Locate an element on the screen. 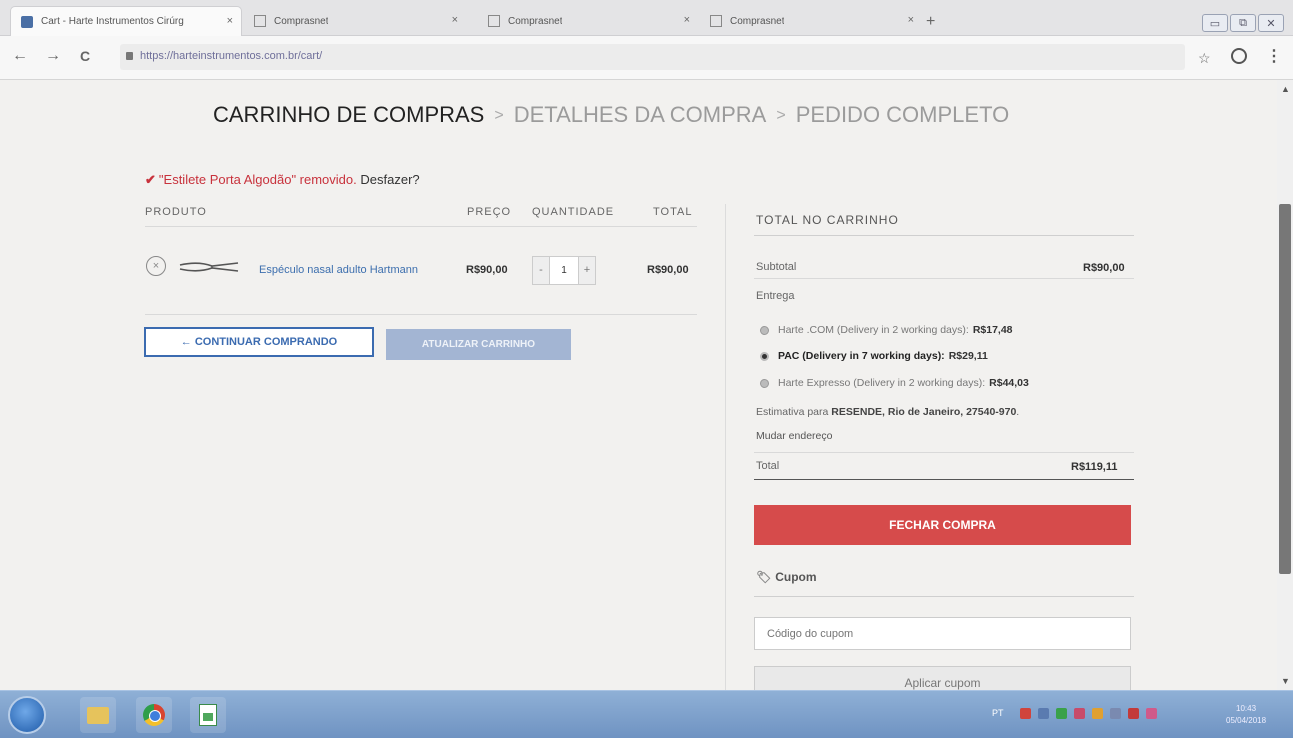  tab-title: Comprasnet is located at coordinates (301, 21).